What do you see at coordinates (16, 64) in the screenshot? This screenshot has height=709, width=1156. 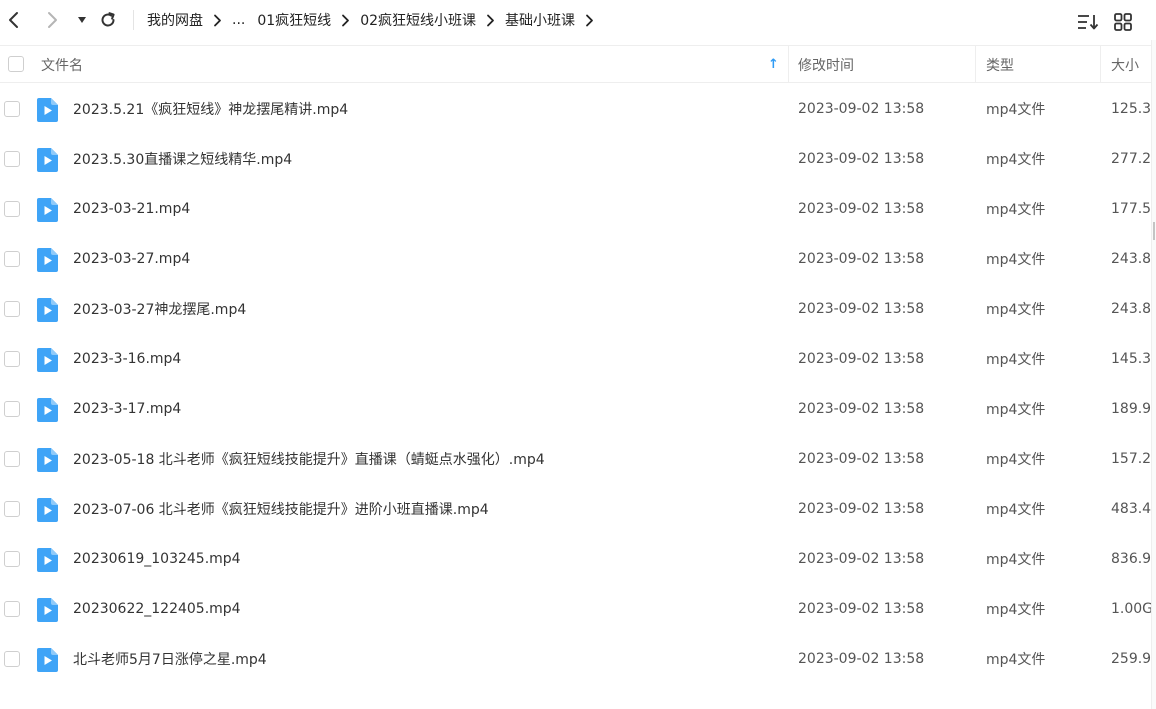 I see `select-all-checkbox` at bounding box center [16, 64].